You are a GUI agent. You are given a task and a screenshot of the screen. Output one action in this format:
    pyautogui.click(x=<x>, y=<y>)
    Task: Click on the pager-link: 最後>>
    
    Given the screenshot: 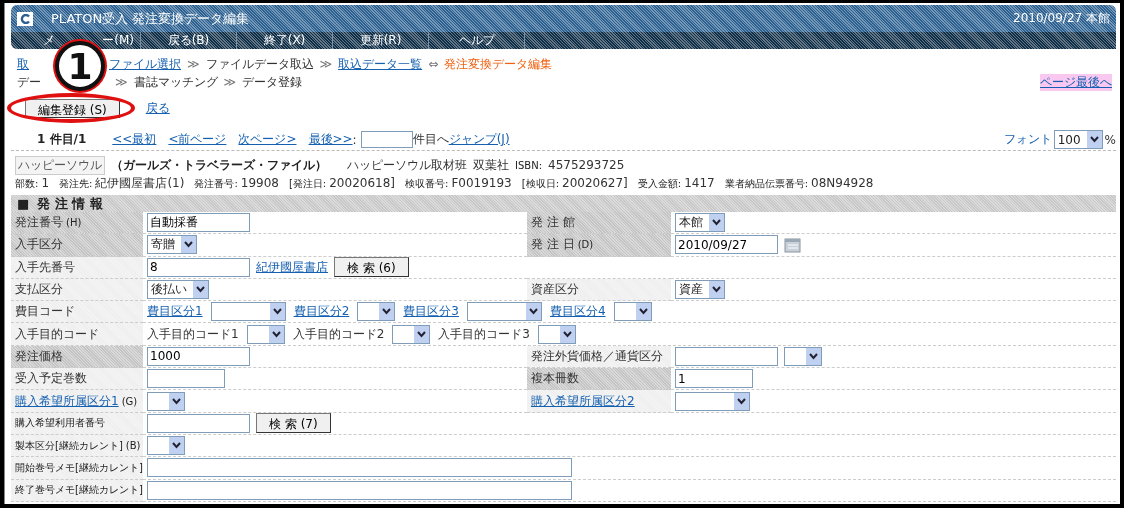 What is the action you would take?
    pyautogui.click(x=330, y=139)
    